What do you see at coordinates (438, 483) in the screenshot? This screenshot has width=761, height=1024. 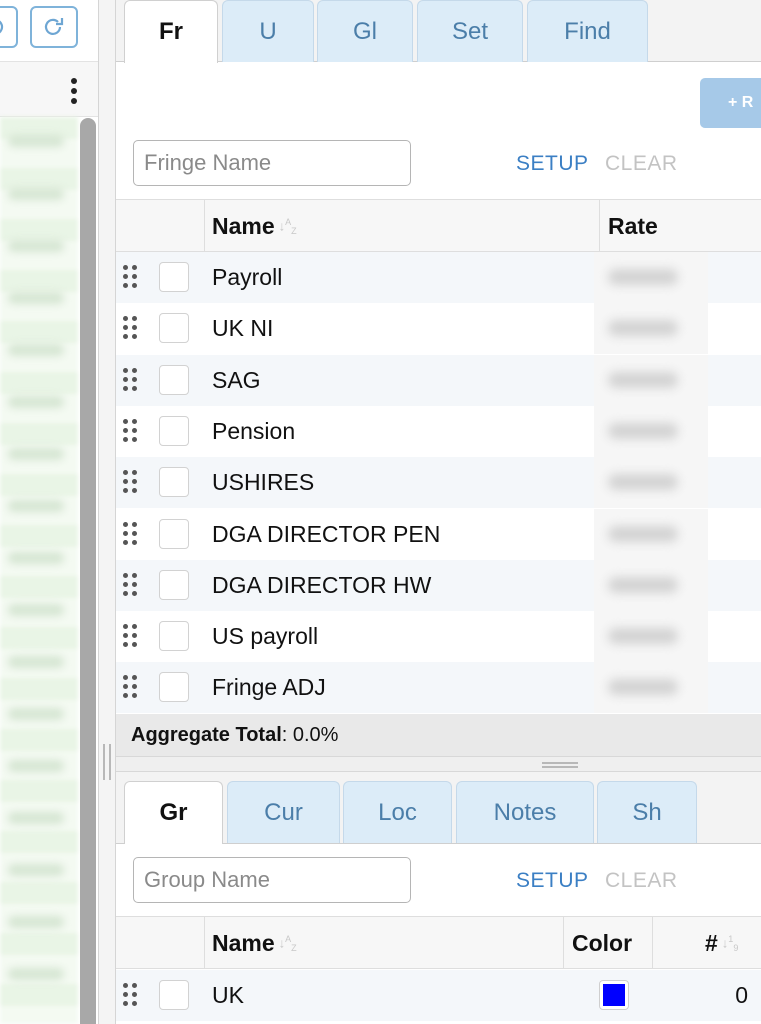 I see `fringe-table-row: USHIRES` at bounding box center [438, 483].